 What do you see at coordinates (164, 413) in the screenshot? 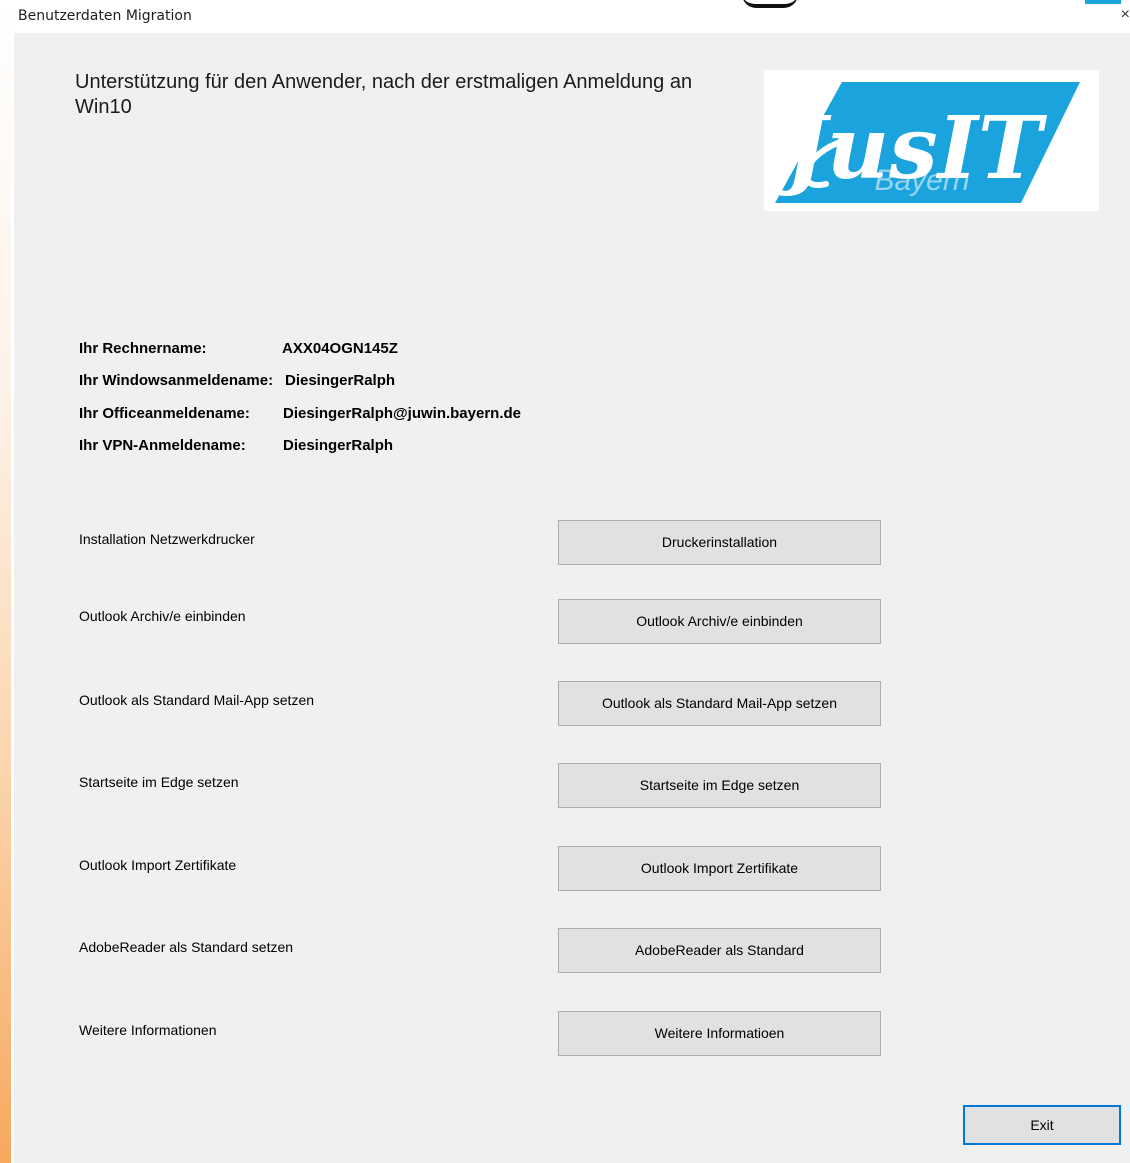
I see `info-label: Ihr Officeanmeldename:` at bounding box center [164, 413].